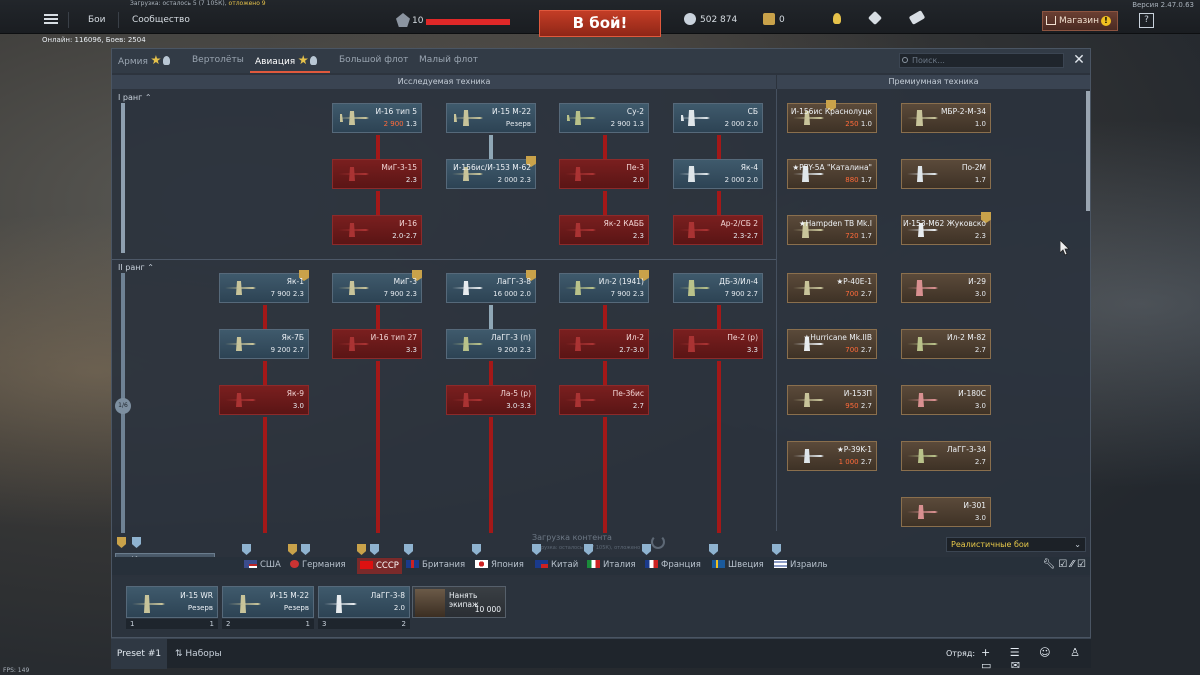  I want to click on vehicle-card: И-16 2.0-2.7, so click(377, 230).